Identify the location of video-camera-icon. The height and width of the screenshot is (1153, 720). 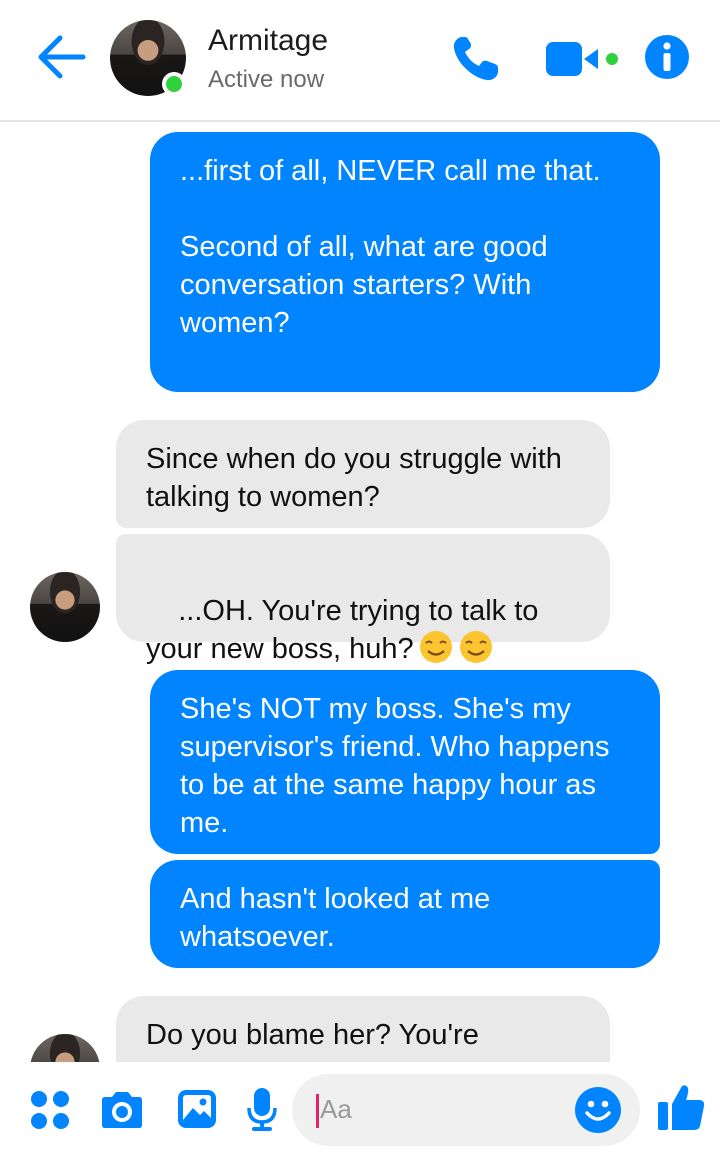
(582, 59).